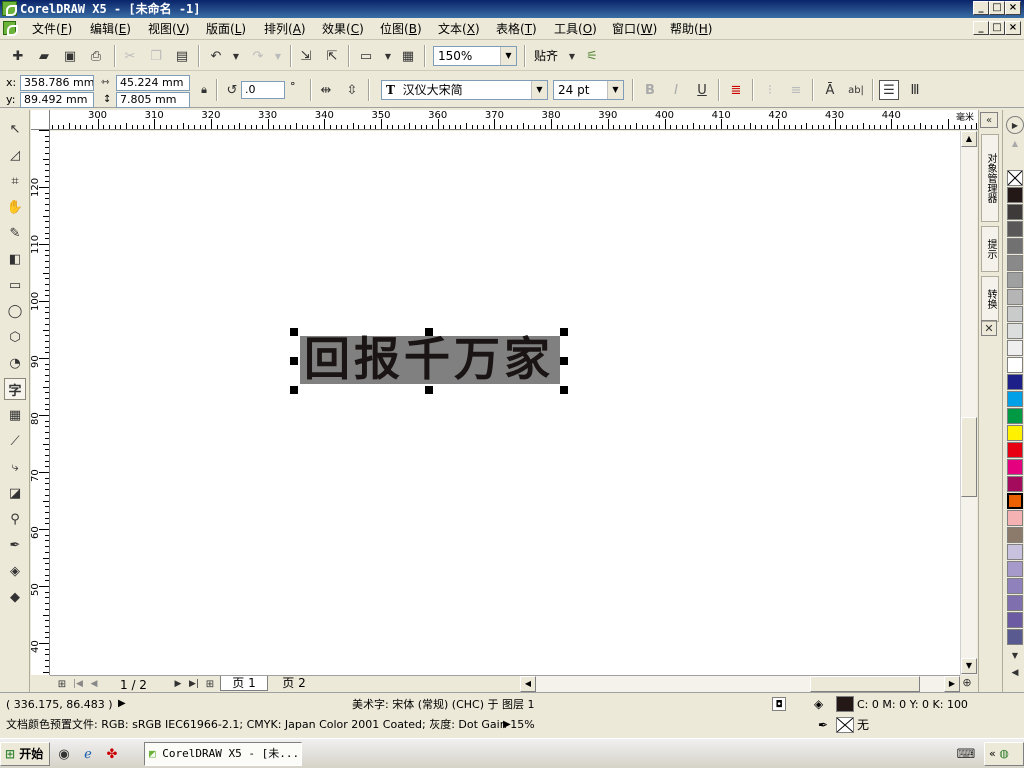 This screenshot has width=1024, height=768. Describe the element at coordinates (153, 83) in the screenshot. I see `width-field: 45.224 mm` at that location.